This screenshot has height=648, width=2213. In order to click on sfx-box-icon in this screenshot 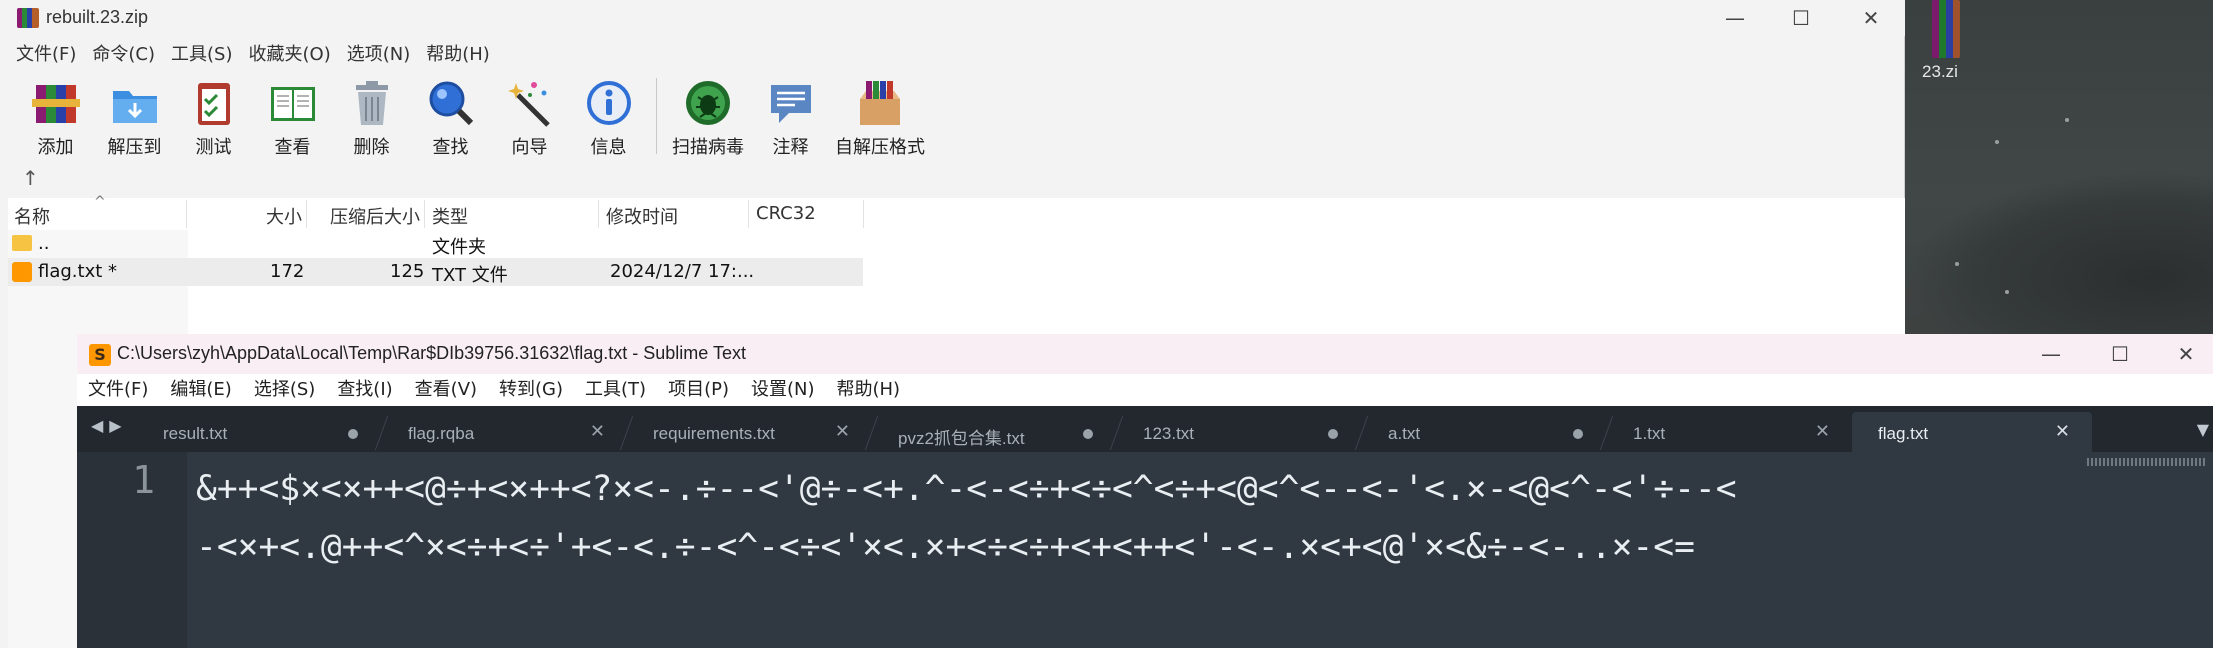, I will do `click(880, 103)`.